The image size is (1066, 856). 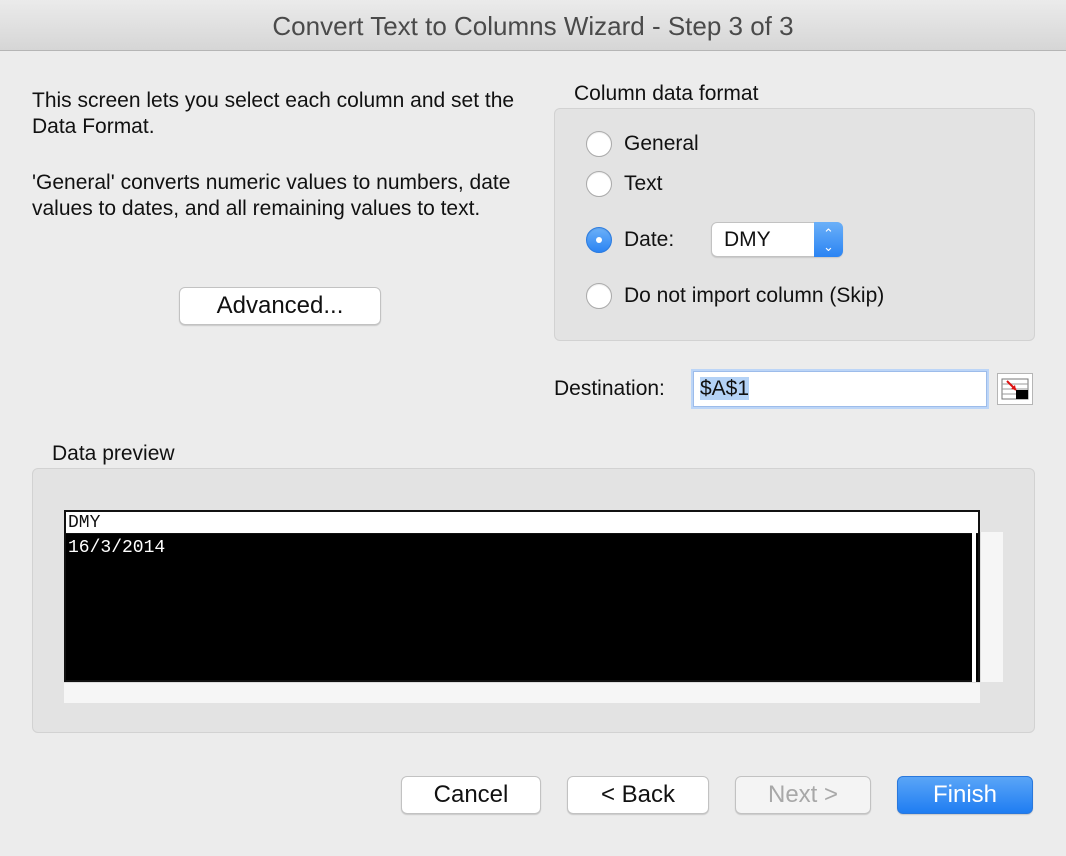 What do you see at coordinates (803, 795) in the screenshot?
I see `next-button: Next >` at bounding box center [803, 795].